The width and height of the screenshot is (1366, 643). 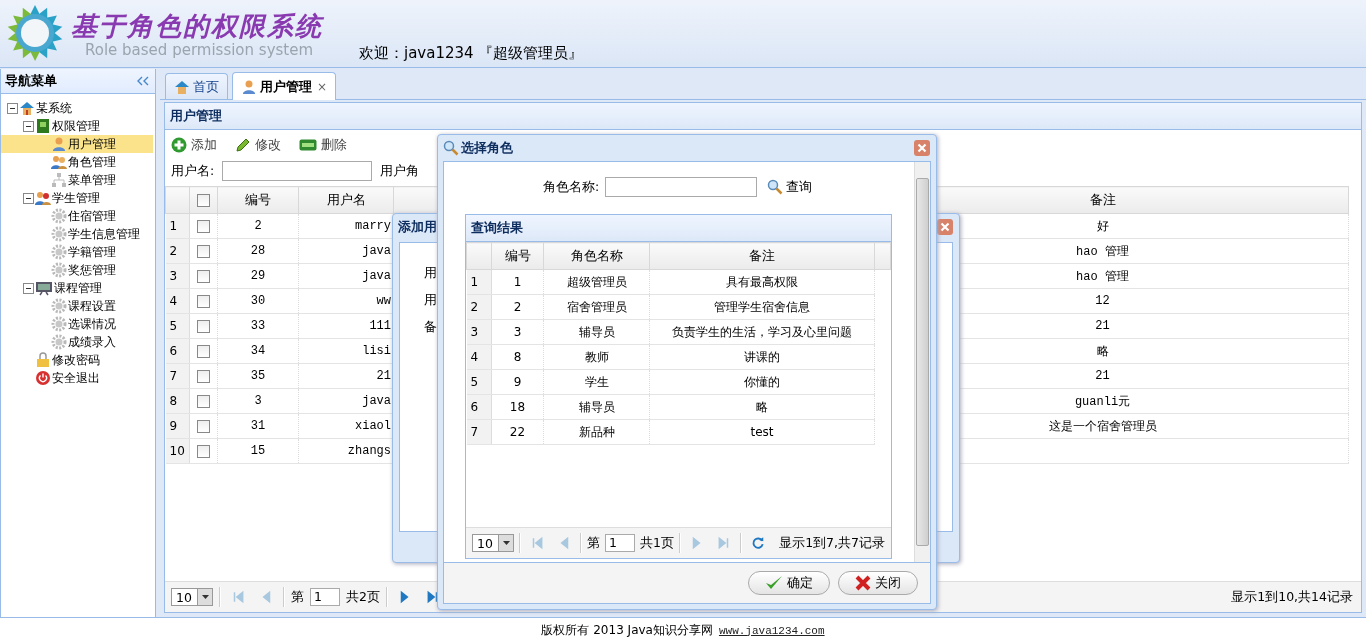 What do you see at coordinates (762, 256) in the screenshot?
I see `column-header: 备注` at bounding box center [762, 256].